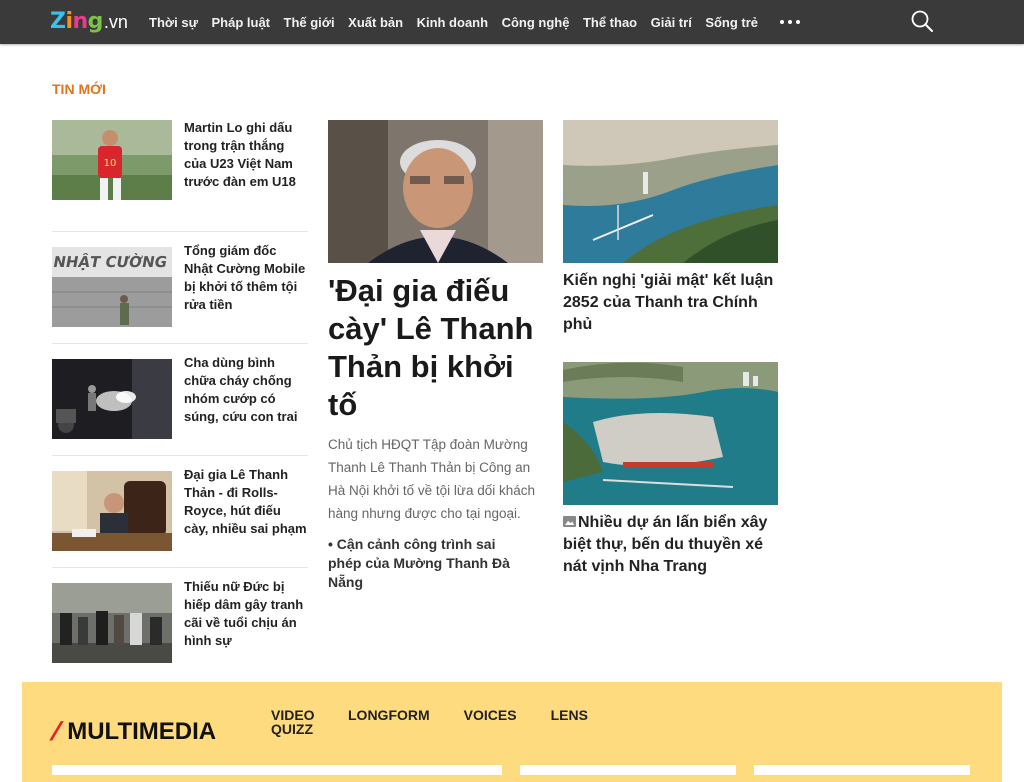  I want to click on side-story-image-coast, so click(670, 191).